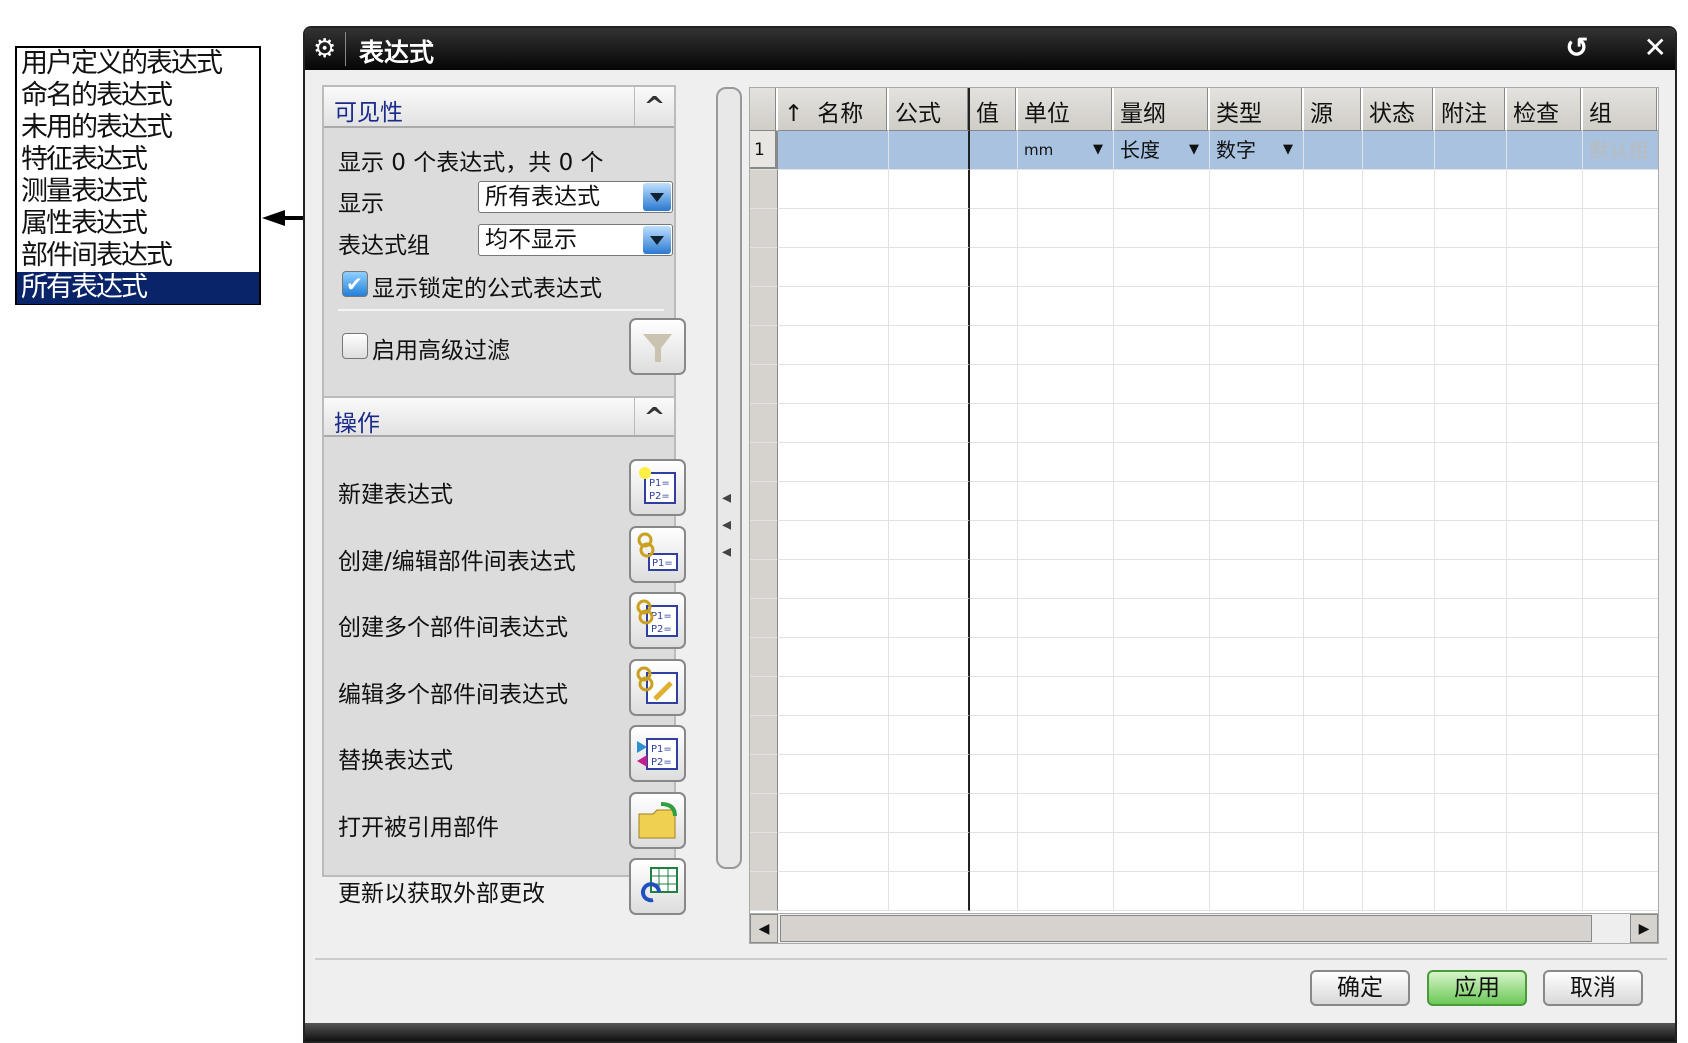 The width and height of the screenshot is (1688, 1043). Describe the element at coordinates (1186, 928) in the screenshot. I see `scrollbar-thumb` at that location.